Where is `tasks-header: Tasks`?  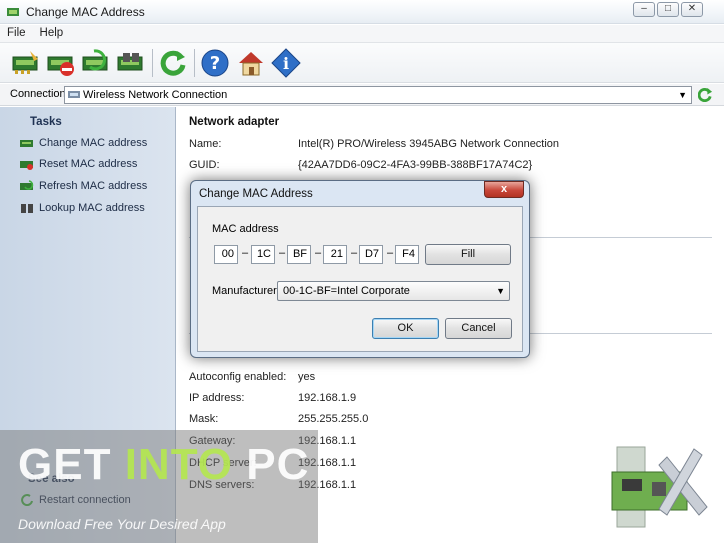
tasks-header: Tasks is located at coordinates (46, 122).